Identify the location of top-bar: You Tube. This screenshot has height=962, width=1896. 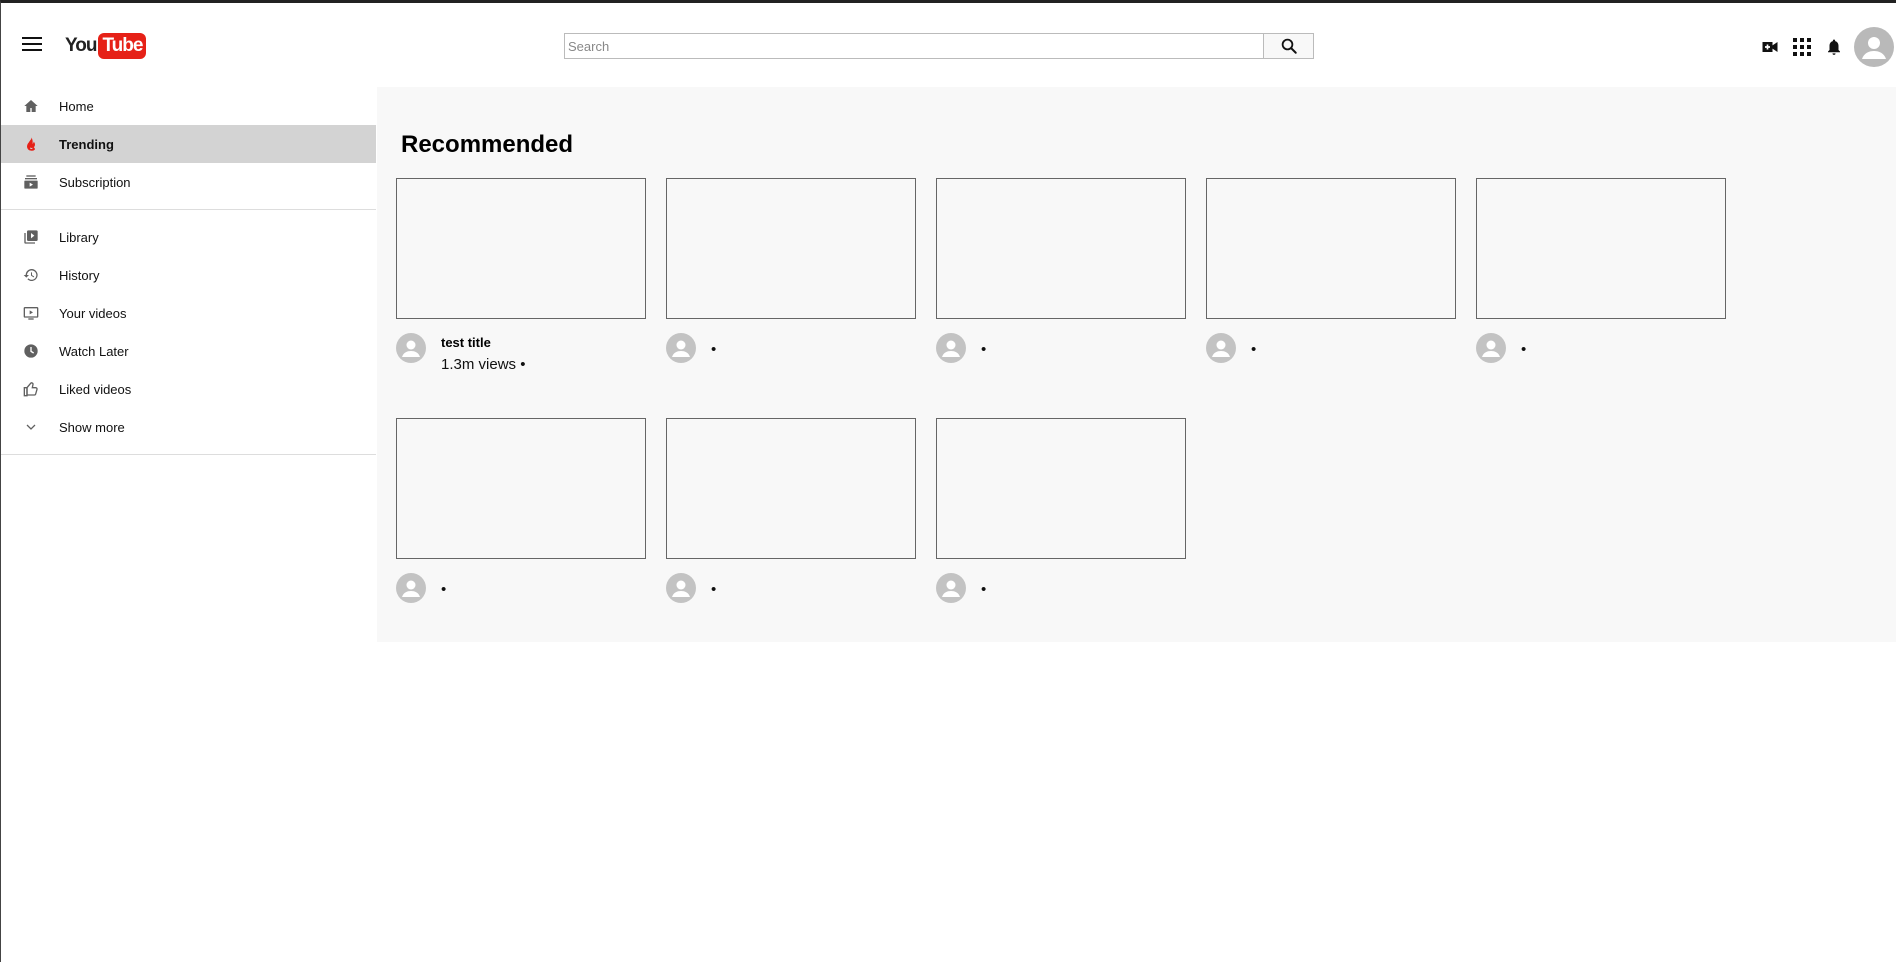
(948, 45).